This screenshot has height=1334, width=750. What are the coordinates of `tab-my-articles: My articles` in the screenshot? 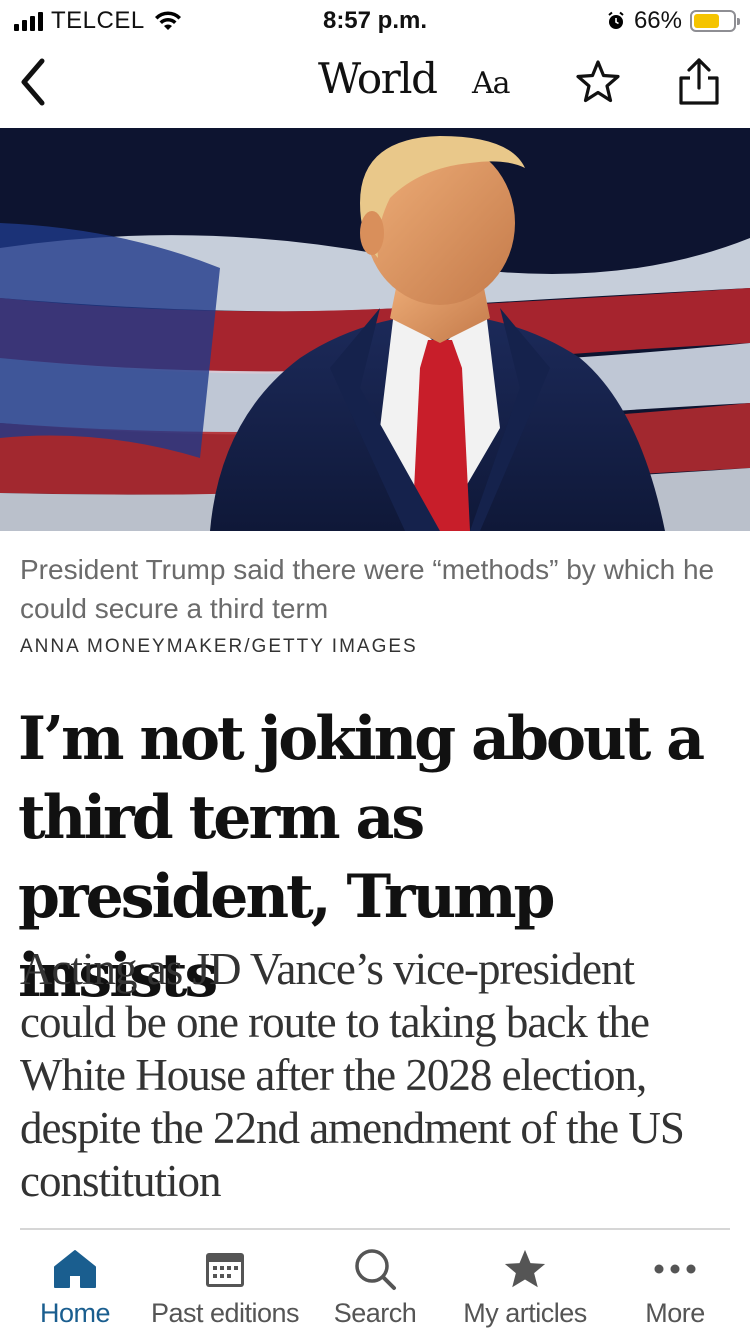 It's located at (525, 1287).